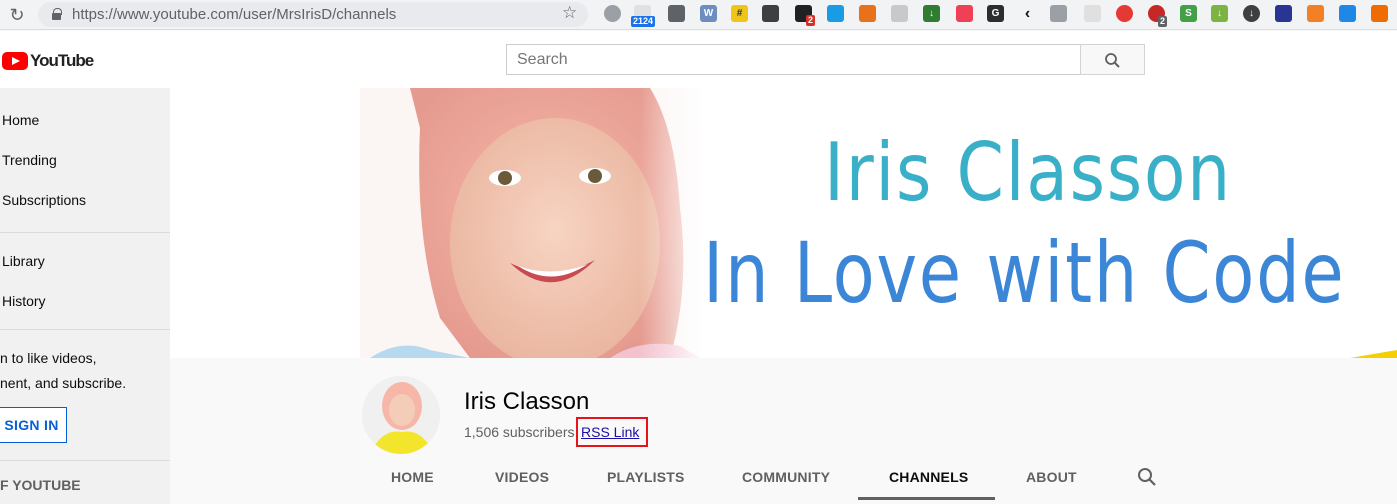  Describe the element at coordinates (1347, 13) in the screenshot. I see `extension-blue-diamond-icon` at that location.